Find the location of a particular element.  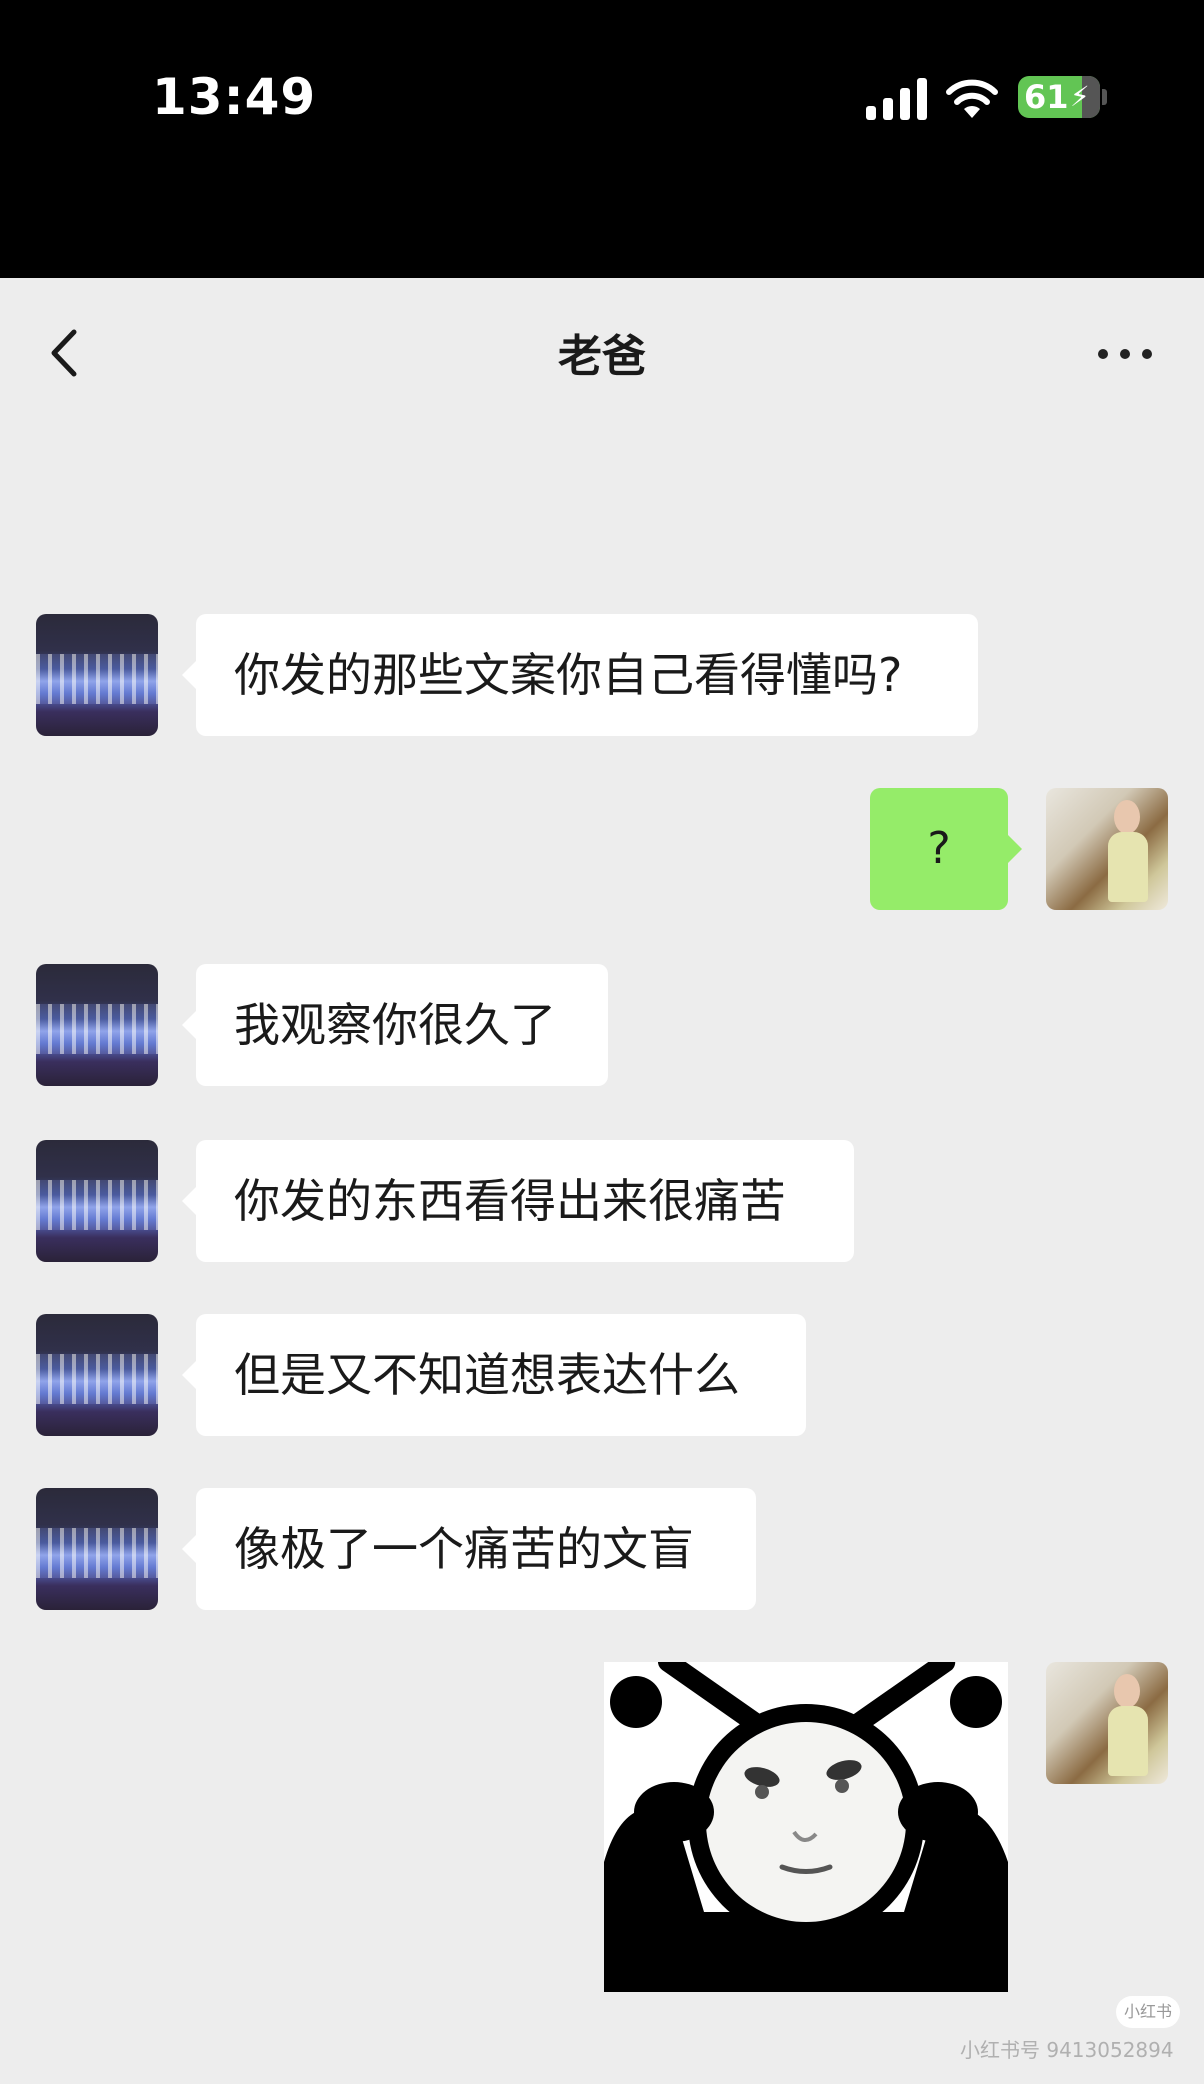

more-options-icon is located at coordinates (1125, 353).